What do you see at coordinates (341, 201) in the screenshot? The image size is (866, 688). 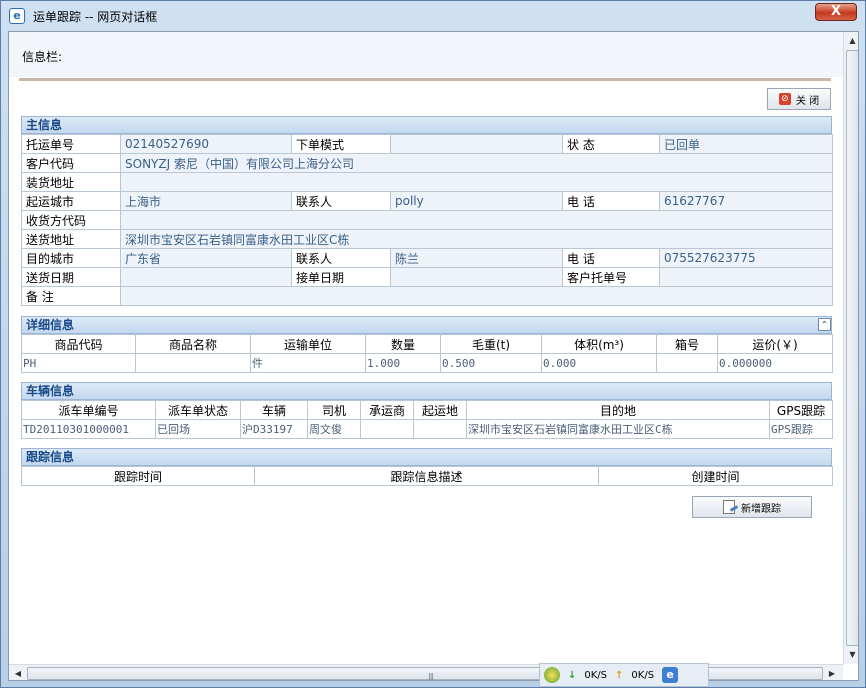 I see `label-origin-contact: 联系人` at bounding box center [341, 201].